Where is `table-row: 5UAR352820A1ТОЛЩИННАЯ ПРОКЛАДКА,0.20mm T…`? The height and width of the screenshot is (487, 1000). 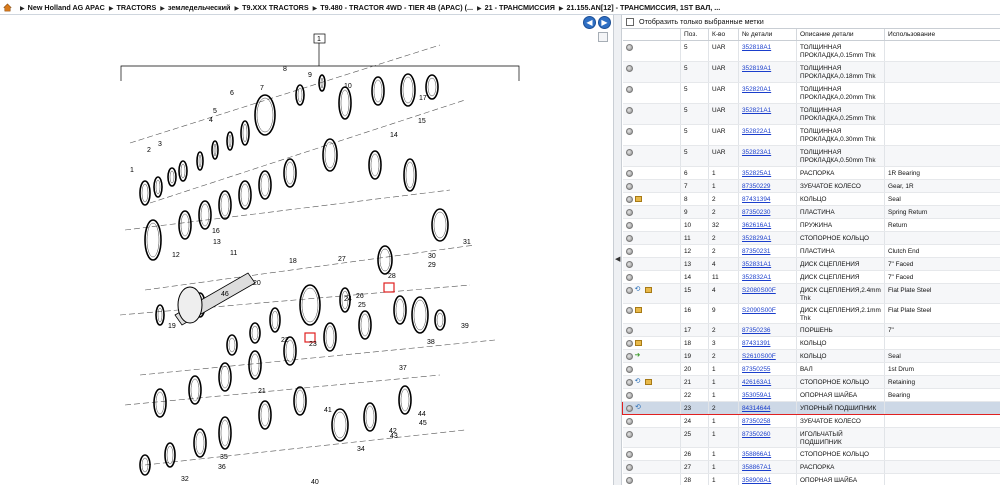 table-row: 5UAR352820A1ТОЛЩИННАЯ ПРОКЛАДКА,0.20mm T… is located at coordinates (811, 92).